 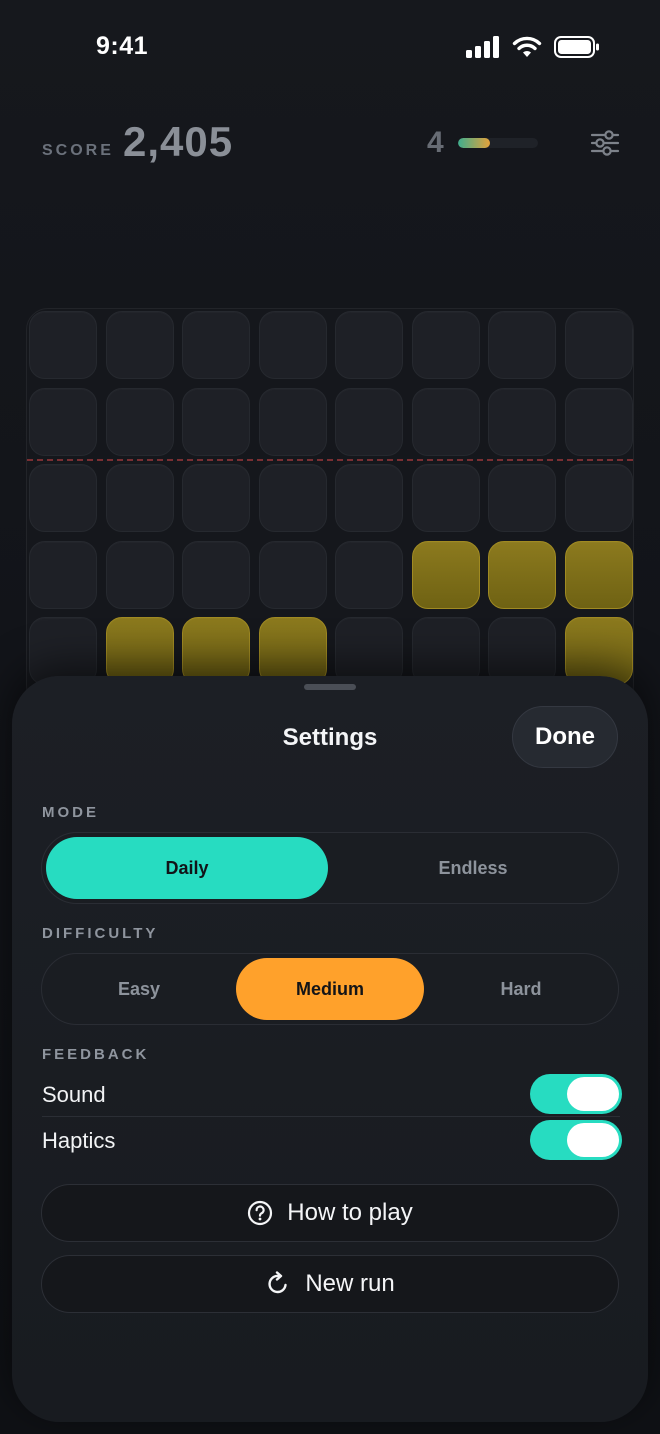 I want to click on help-circle-icon, so click(x=260, y=1213).